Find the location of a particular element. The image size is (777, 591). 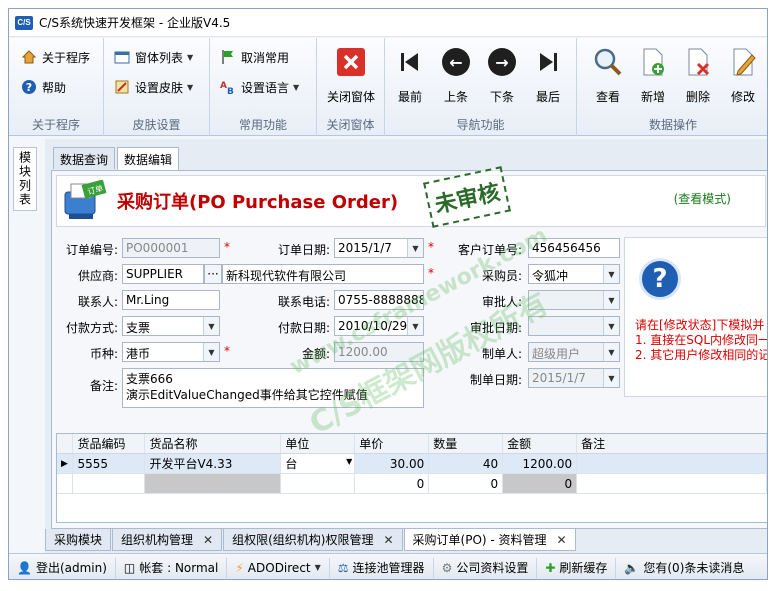

table-row: 0 0 0 is located at coordinates (412, 483).